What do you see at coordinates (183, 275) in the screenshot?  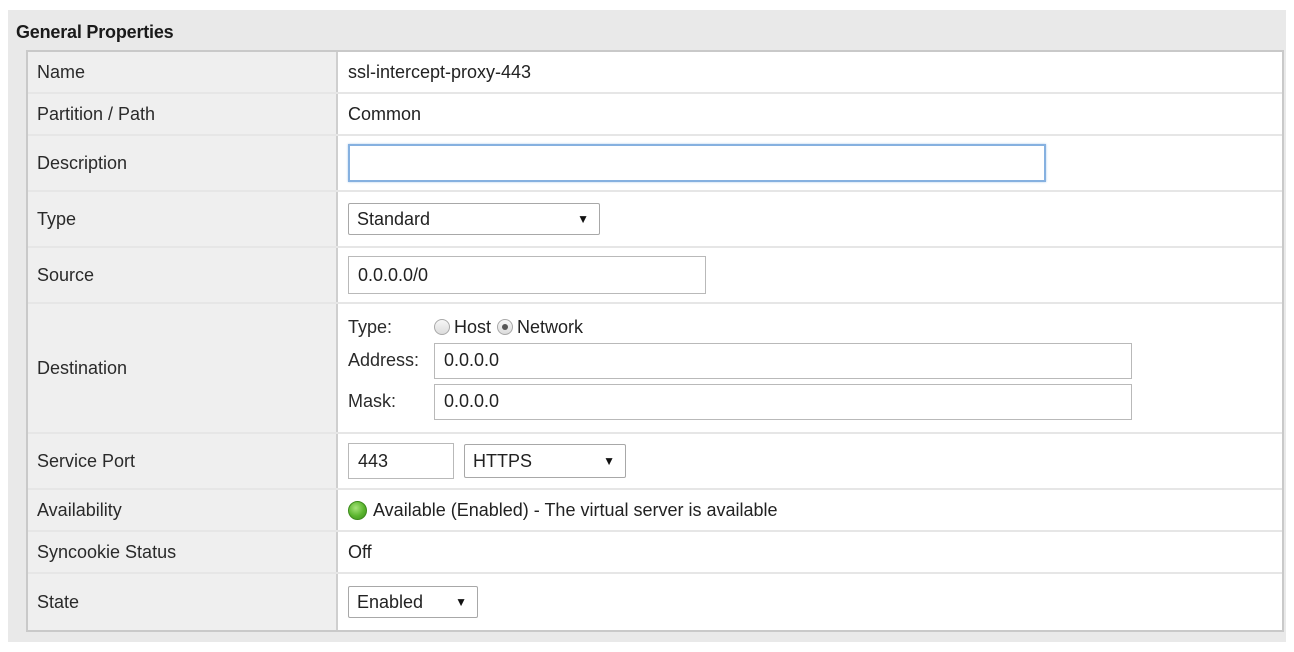 I see `source-label: Source` at bounding box center [183, 275].